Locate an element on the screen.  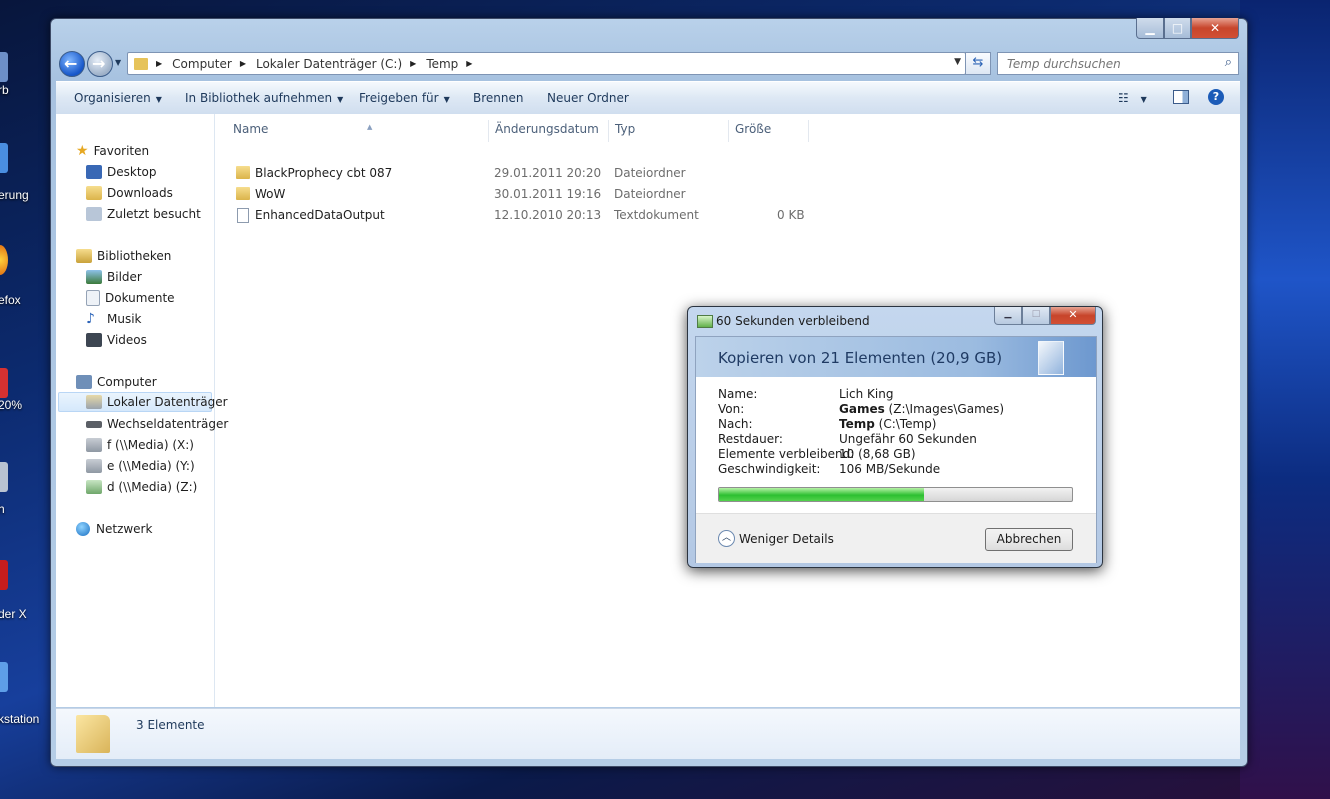
caption-buttons: ▁ □ ✕ is located at coordinates (1187, 28).